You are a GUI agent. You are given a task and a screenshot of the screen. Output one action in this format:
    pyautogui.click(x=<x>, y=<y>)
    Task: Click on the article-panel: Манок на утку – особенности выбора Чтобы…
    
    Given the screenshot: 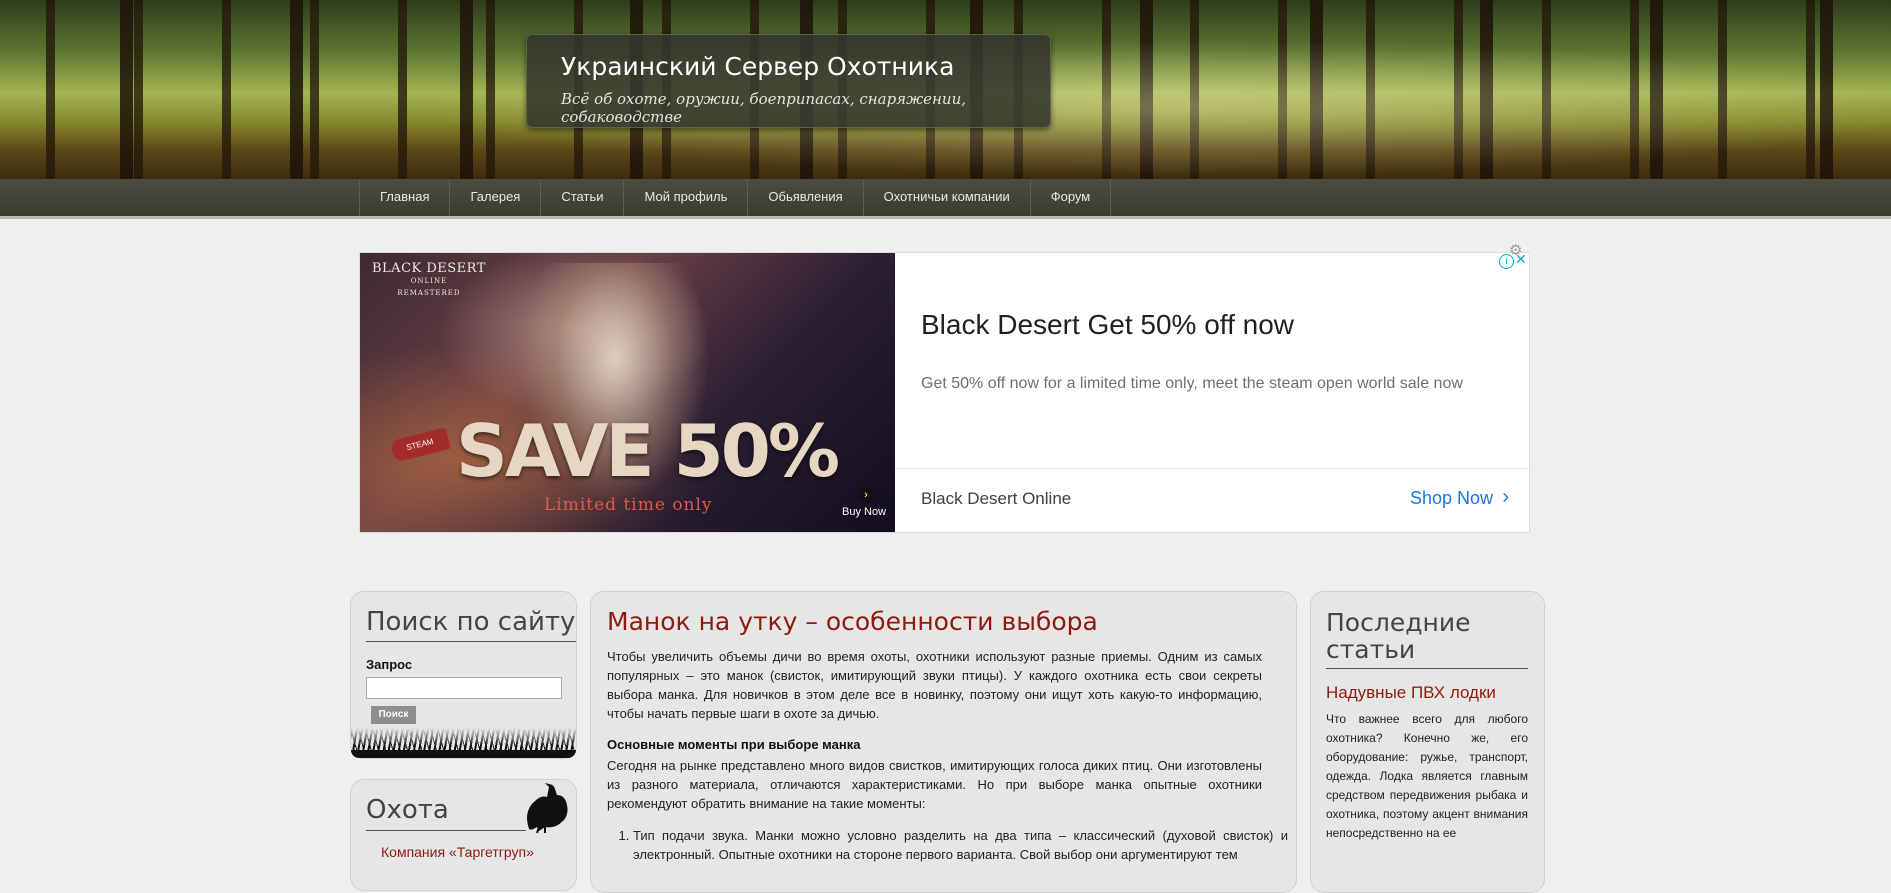 What is the action you would take?
    pyautogui.click(x=943, y=742)
    